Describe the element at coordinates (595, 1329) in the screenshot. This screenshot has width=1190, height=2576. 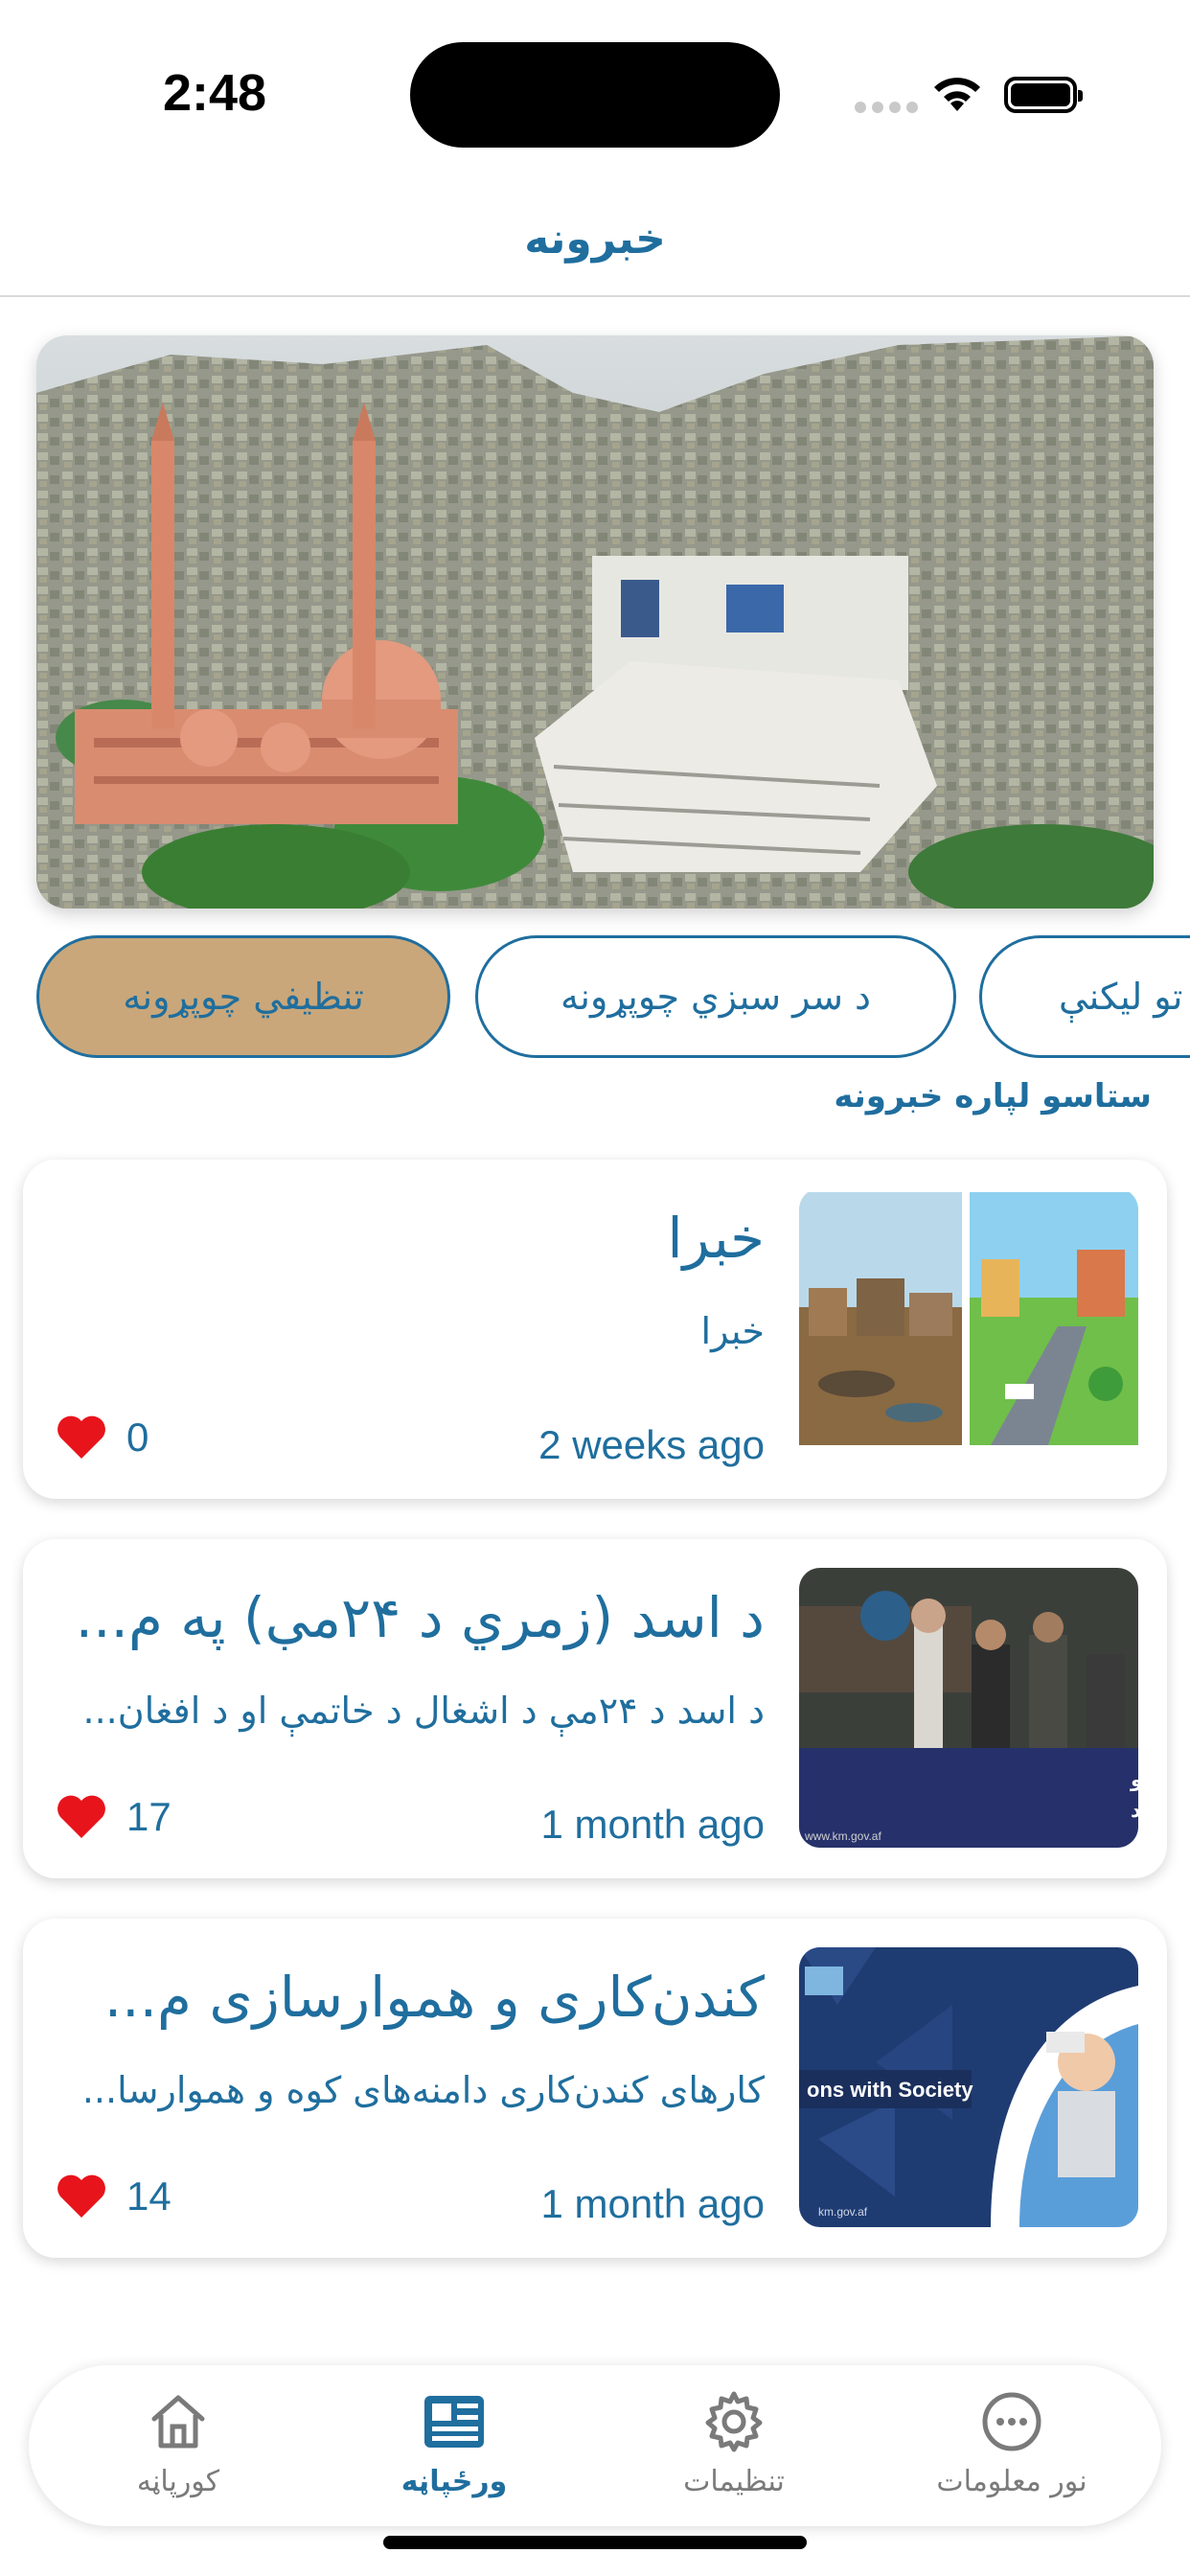
I see `news-card: خبرا خبرا 2 weeks ago 0` at that location.